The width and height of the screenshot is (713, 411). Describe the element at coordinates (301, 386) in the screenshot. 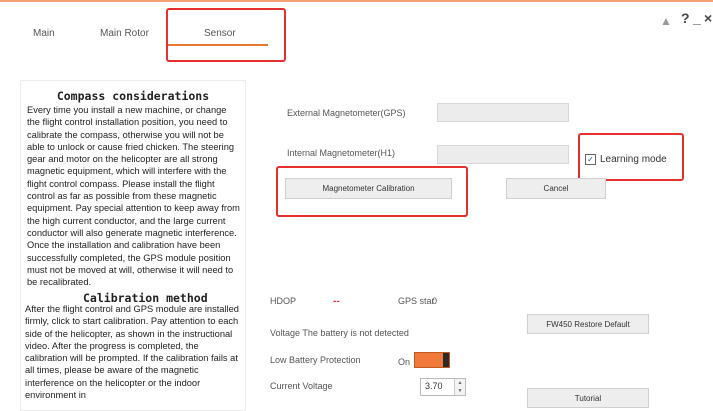

I see `current-voltage-label: Current Voltage` at that location.